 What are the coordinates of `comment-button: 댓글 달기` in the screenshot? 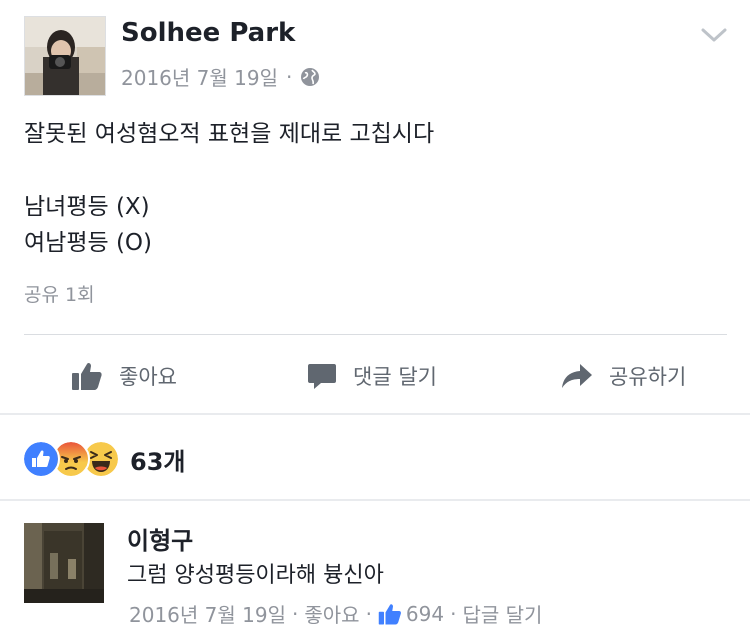 It's located at (372, 376).